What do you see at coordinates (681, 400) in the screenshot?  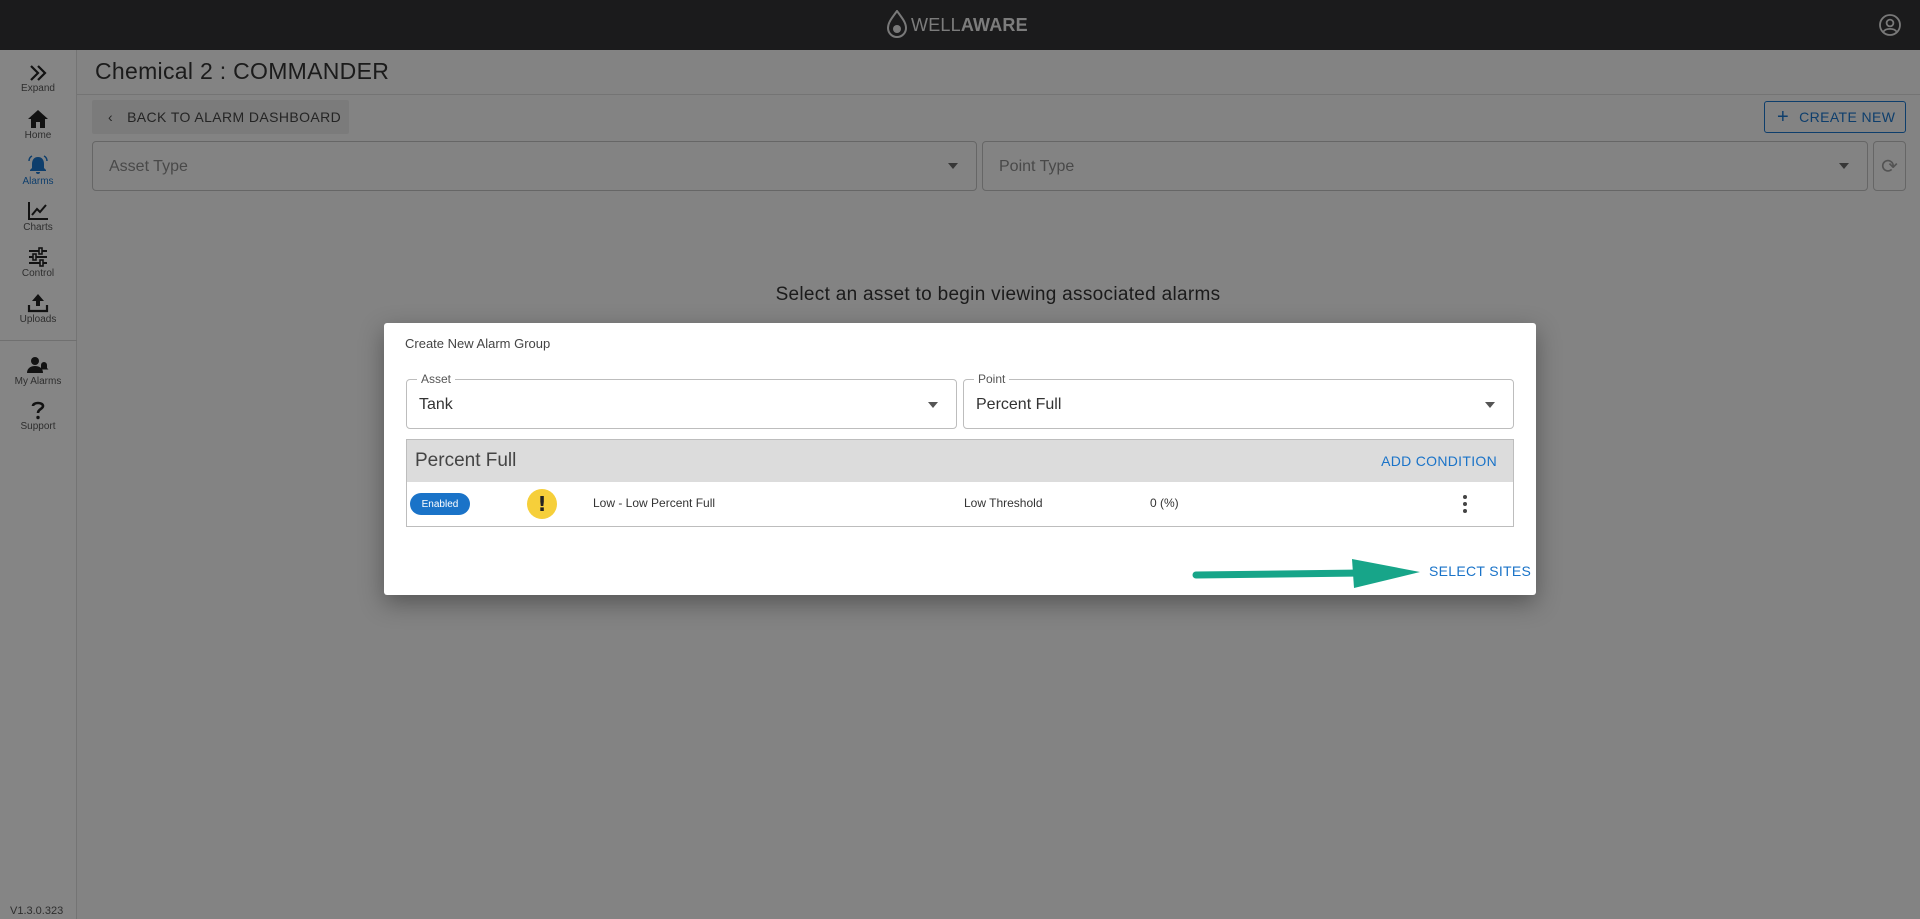 I see `asset-select: Asset Tank` at bounding box center [681, 400].